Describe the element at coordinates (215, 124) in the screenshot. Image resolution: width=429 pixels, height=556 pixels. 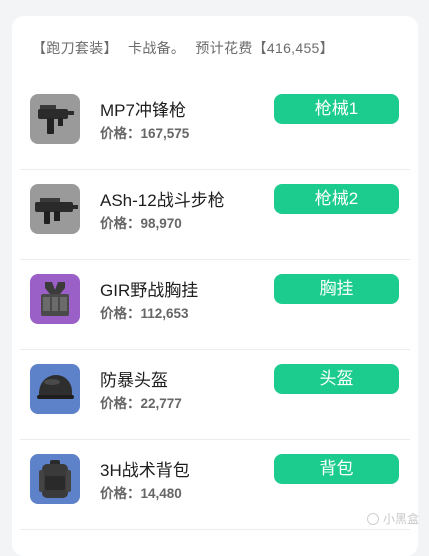
I see `list-item: MP7冲锋枪 价格：167,575 枪械1` at that location.